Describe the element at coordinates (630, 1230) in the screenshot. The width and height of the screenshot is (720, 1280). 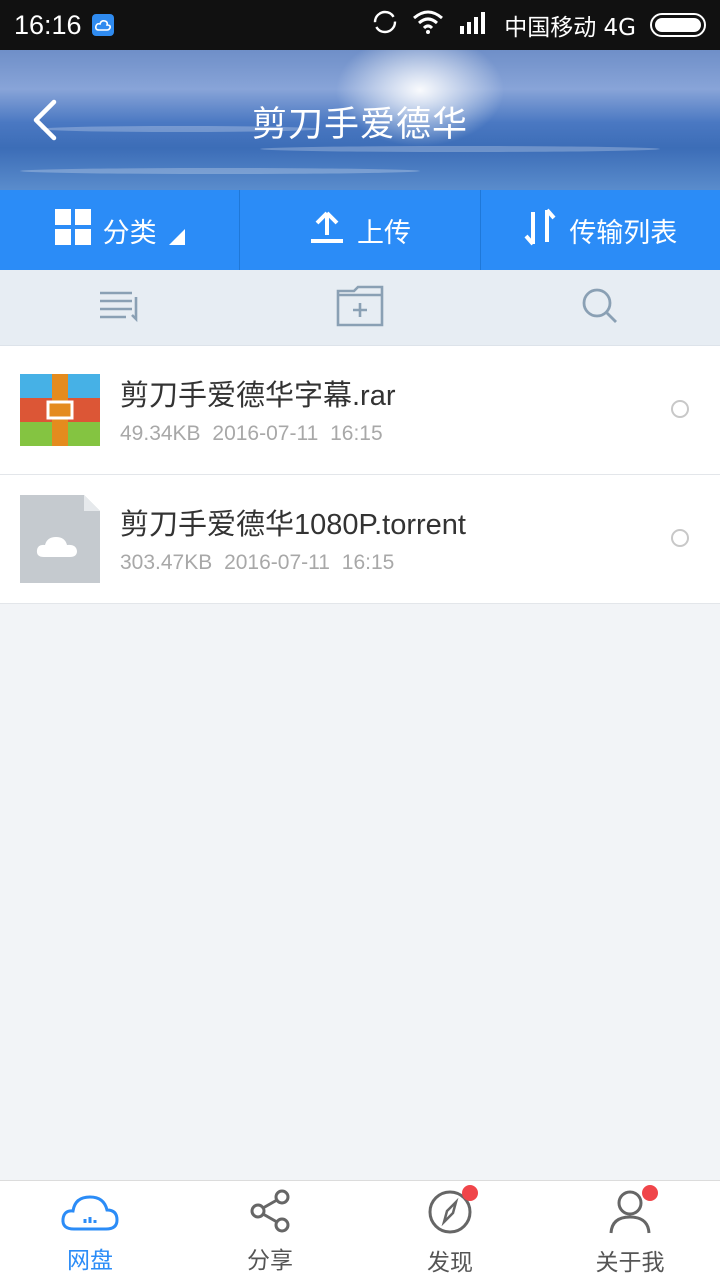
I see `nav-about-me: 关于我` at that location.